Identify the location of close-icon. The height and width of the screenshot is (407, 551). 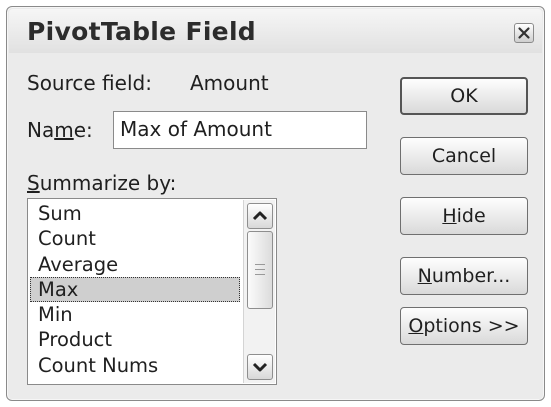
(524, 33).